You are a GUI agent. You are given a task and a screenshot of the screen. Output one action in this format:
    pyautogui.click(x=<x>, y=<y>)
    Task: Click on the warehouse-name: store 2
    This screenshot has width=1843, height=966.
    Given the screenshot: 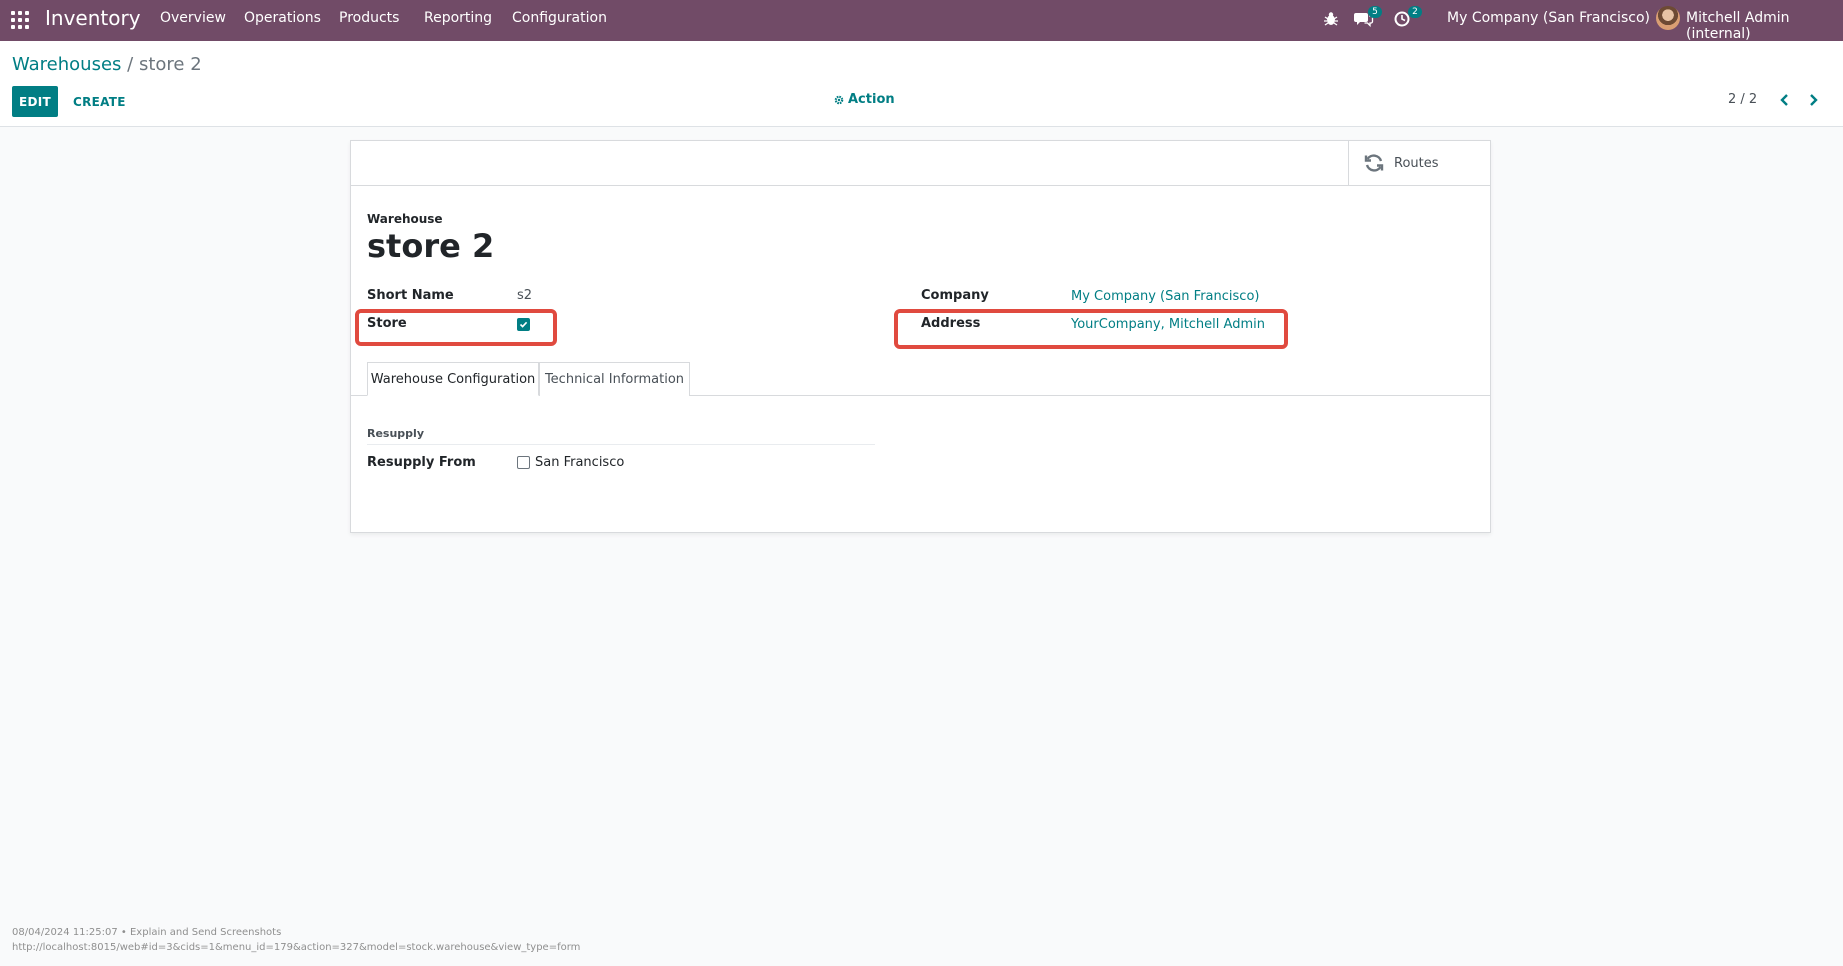 What is the action you would take?
    pyautogui.click(x=431, y=246)
    